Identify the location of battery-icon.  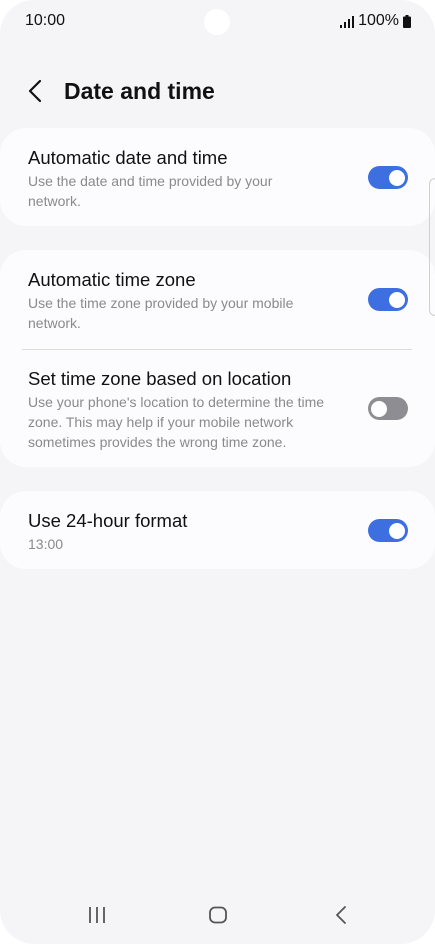
(407, 21).